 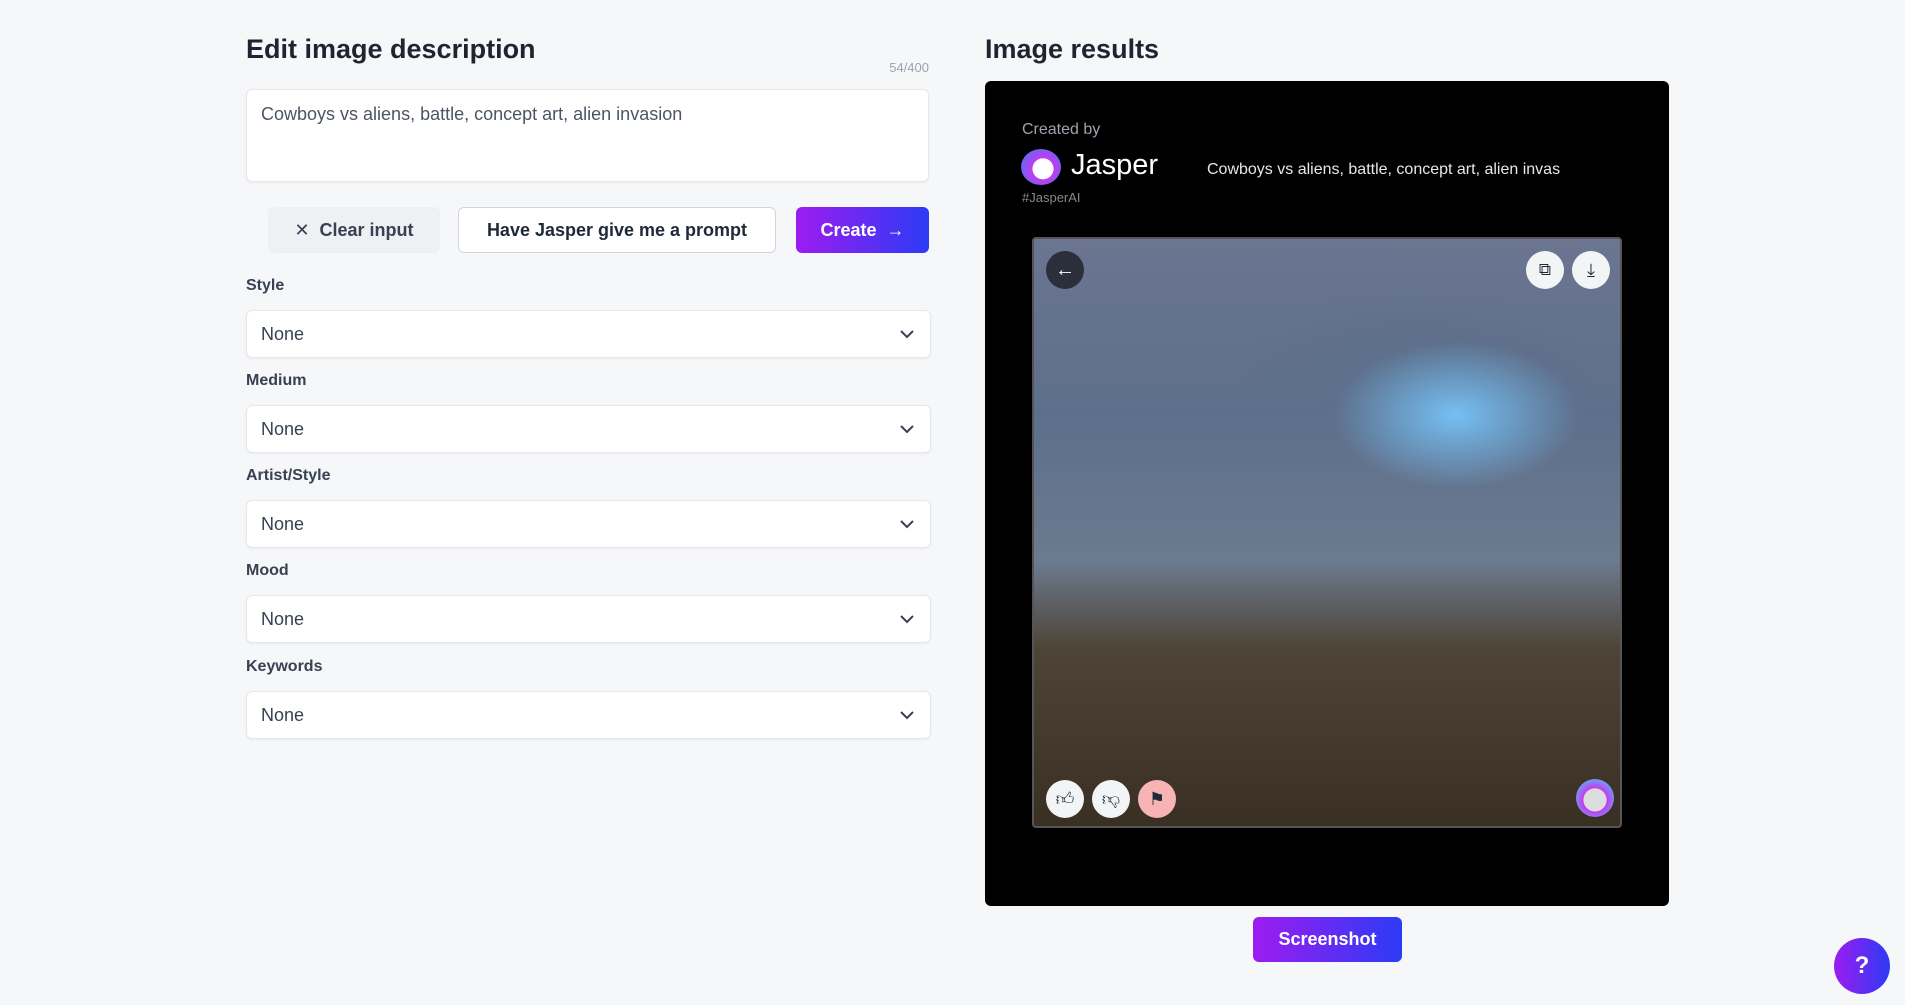 I want to click on thumbs-up-icon: 👍︎, so click(x=1065, y=799).